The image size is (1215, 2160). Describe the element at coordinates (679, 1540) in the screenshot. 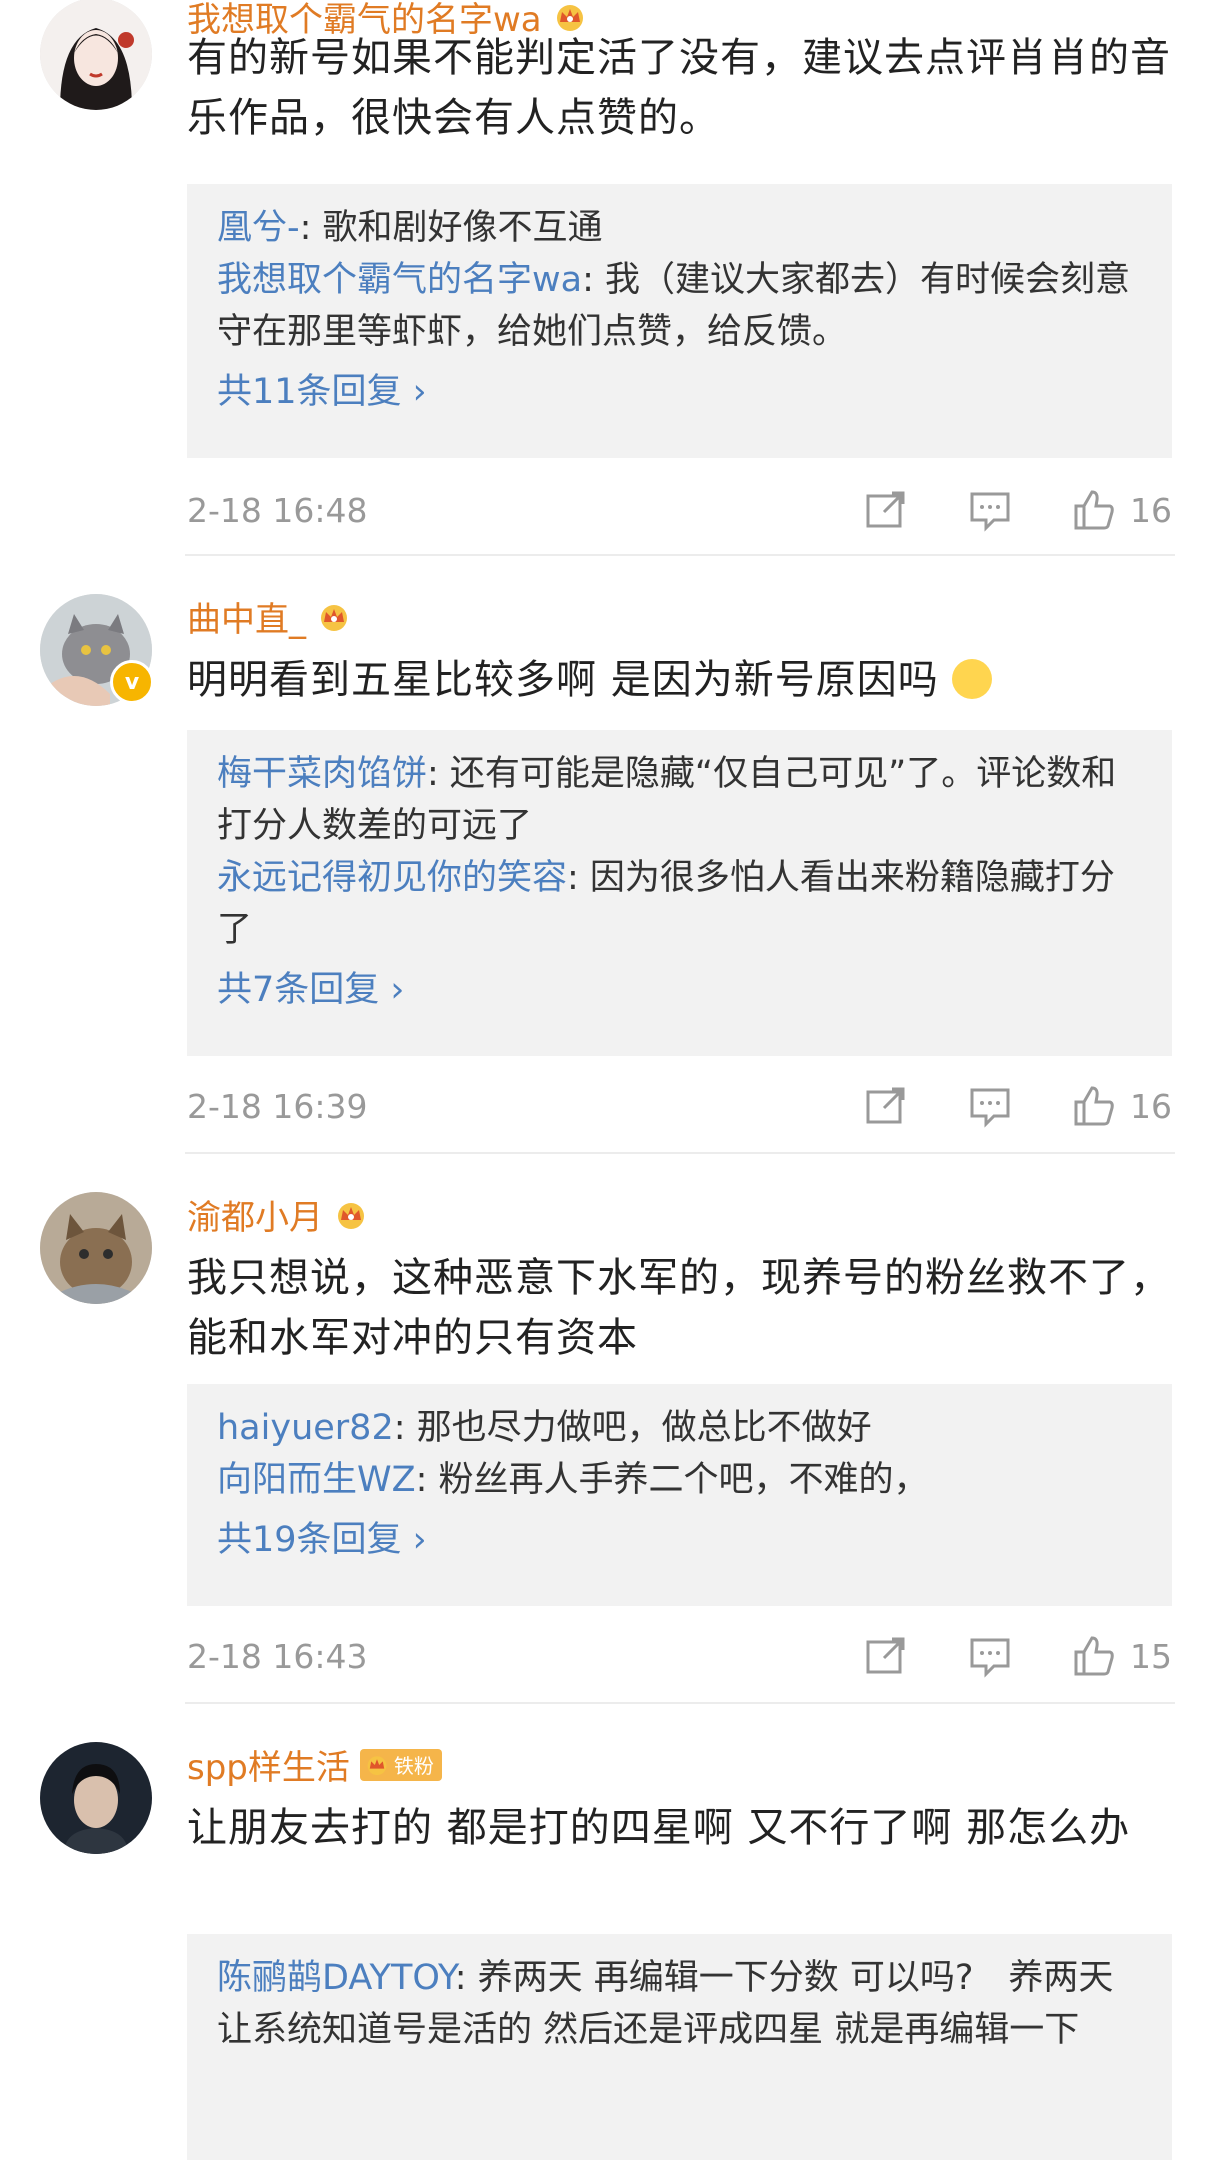

I see `view-all-replies-link: 共19条回复 ›` at that location.